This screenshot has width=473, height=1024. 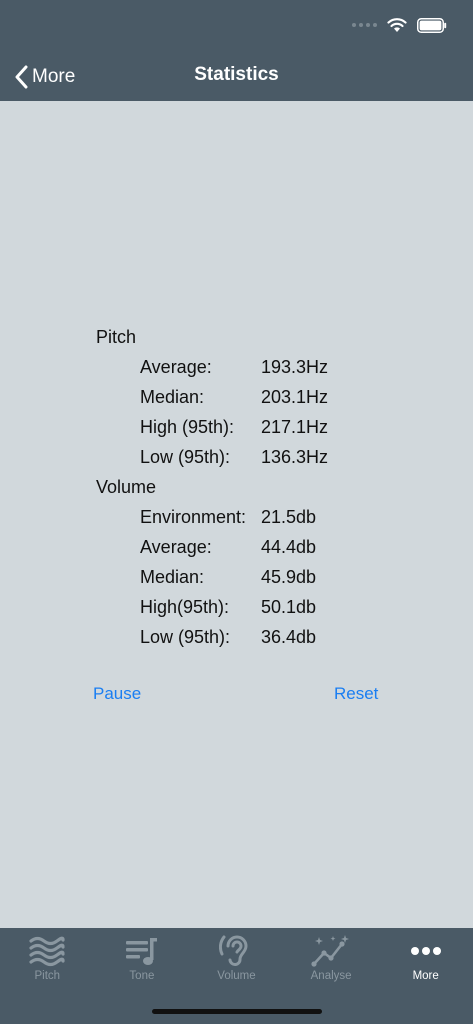 I want to click on stat-value: 136.3Hz, so click(x=295, y=457).